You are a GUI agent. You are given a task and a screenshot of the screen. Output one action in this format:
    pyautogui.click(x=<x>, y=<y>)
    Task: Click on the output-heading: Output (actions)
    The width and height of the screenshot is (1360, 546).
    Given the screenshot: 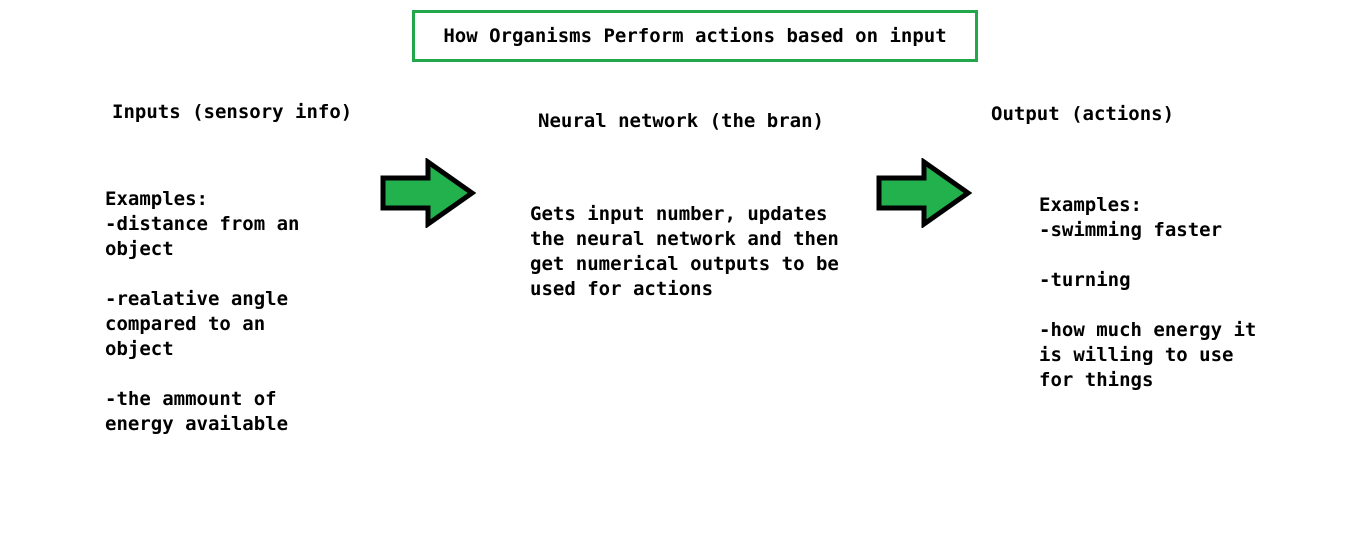 What is the action you would take?
    pyautogui.click(x=1083, y=114)
    